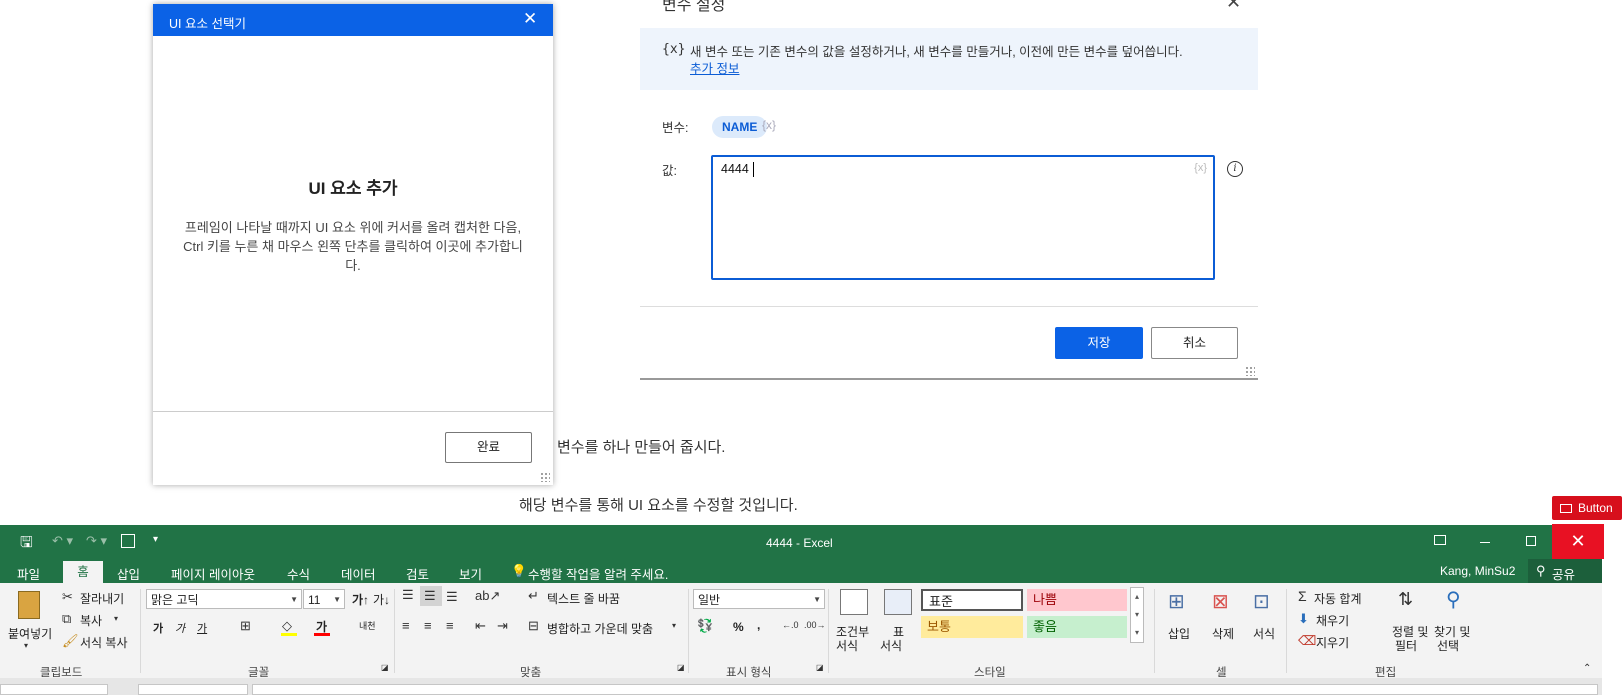 This screenshot has height=695, width=1622. I want to click on paste-icon, so click(29, 605).